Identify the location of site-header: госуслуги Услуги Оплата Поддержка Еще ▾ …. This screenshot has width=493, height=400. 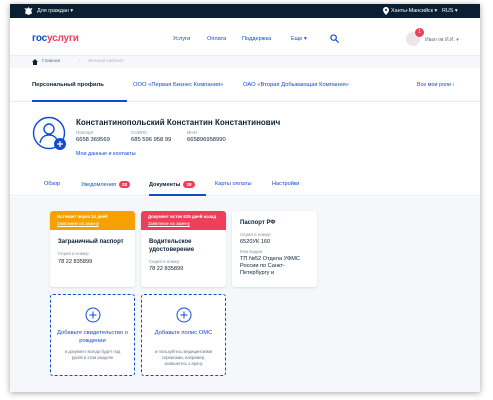
(245, 37).